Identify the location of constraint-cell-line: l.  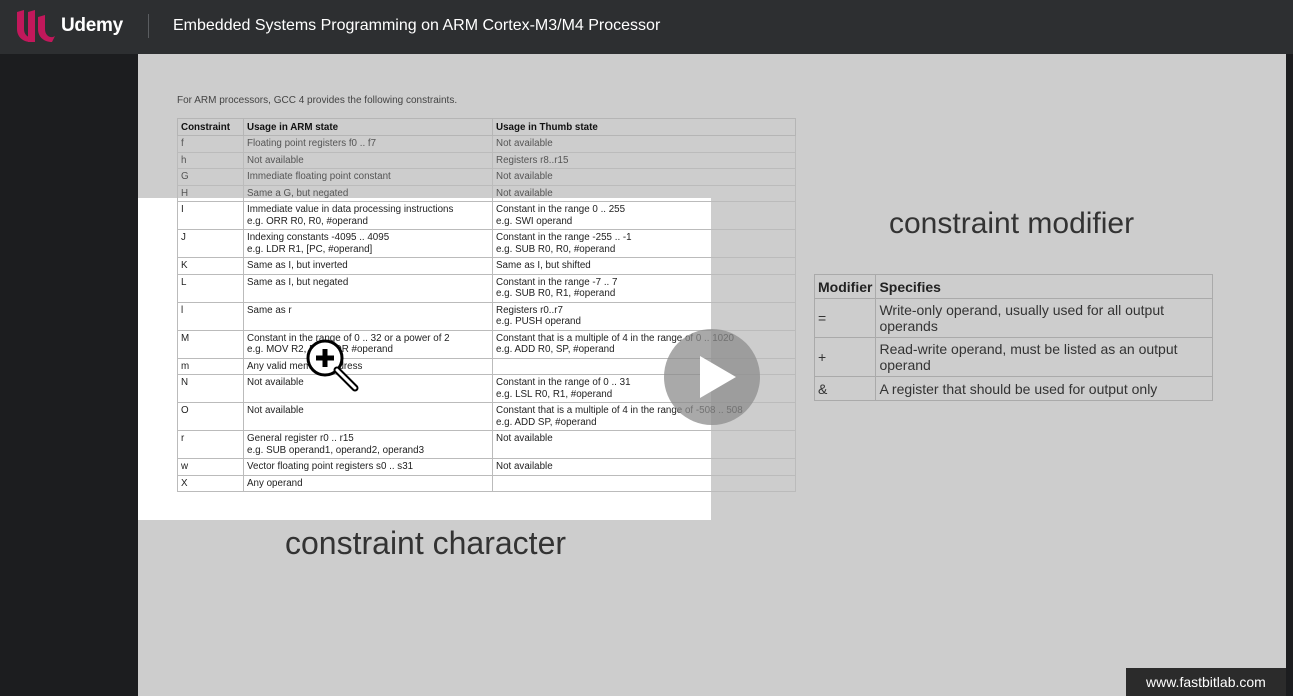
(182, 310).